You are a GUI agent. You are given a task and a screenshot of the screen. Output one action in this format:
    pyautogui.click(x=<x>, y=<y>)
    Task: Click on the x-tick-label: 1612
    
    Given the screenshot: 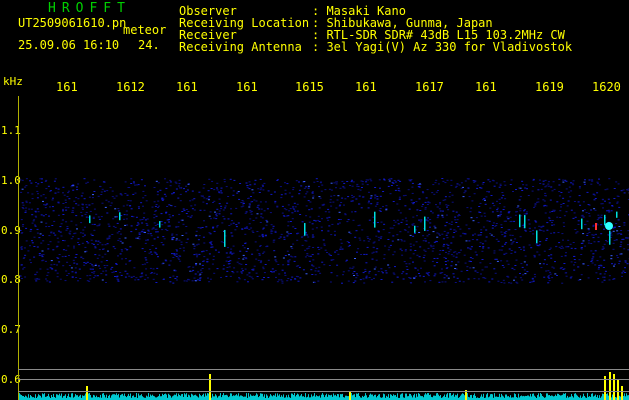 What is the action you would take?
    pyautogui.click(x=130, y=87)
    